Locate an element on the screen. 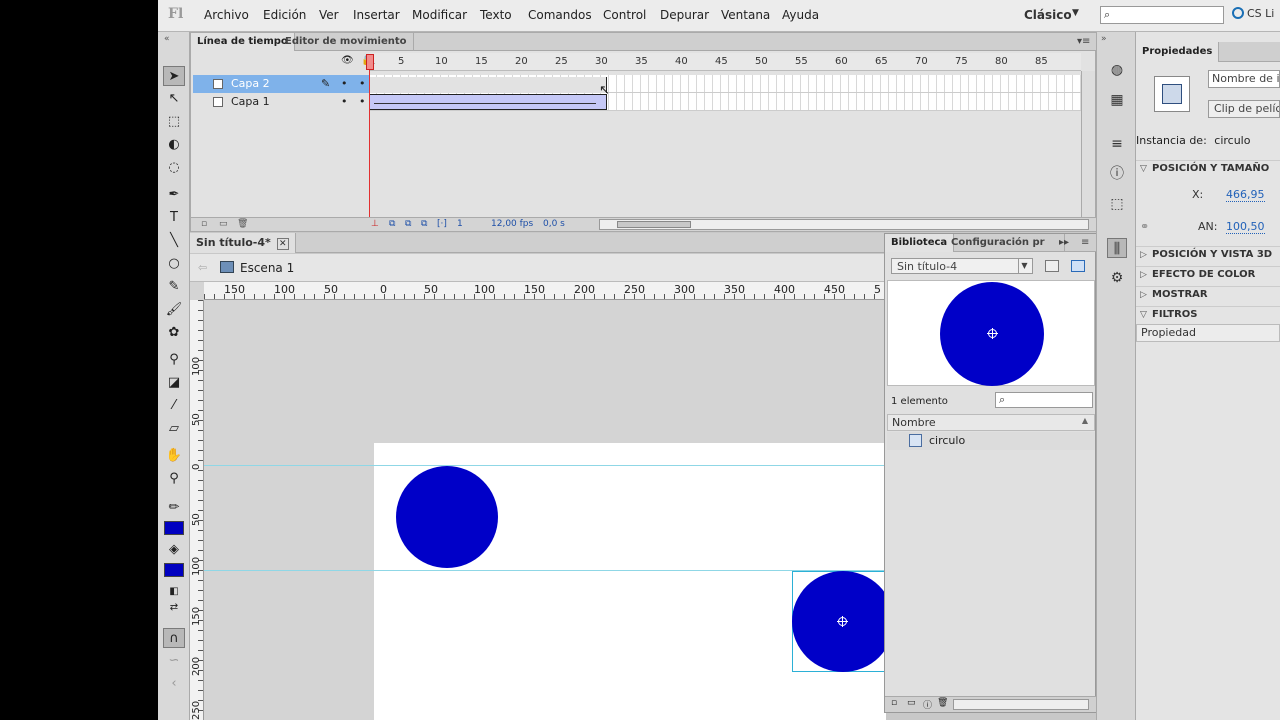 This screenshot has width=1280, height=720. scene-name: Escena 1 is located at coordinates (267, 268).